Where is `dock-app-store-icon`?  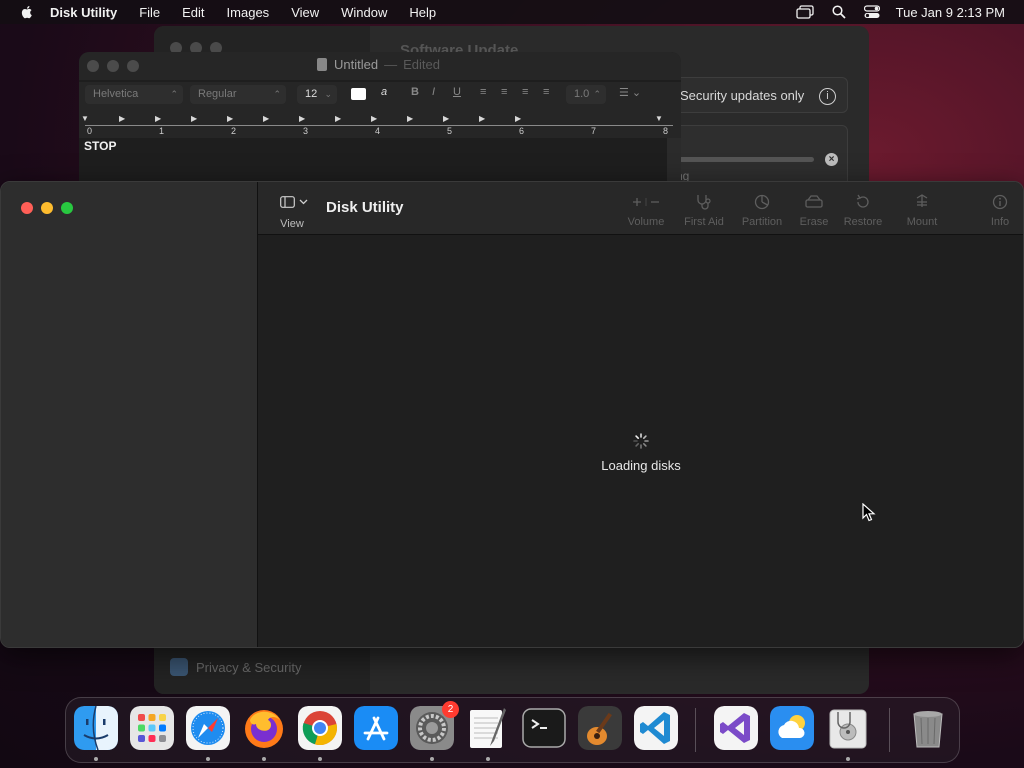 dock-app-store-icon is located at coordinates (376, 728).